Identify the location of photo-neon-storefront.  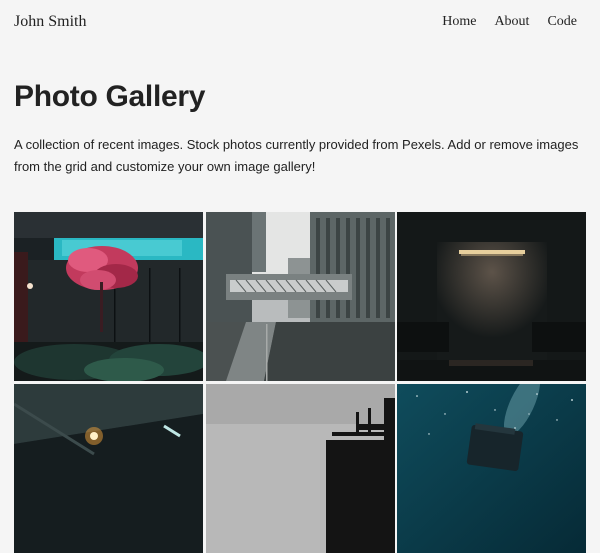
(108, 296).